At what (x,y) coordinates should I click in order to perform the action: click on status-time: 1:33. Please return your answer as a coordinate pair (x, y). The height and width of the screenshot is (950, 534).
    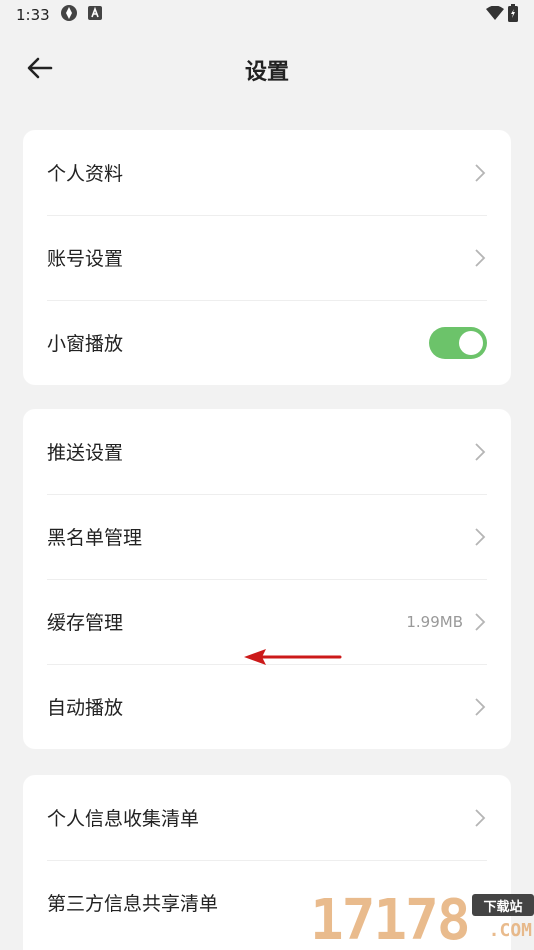
    Looking at the image, I should click on (33, 15).